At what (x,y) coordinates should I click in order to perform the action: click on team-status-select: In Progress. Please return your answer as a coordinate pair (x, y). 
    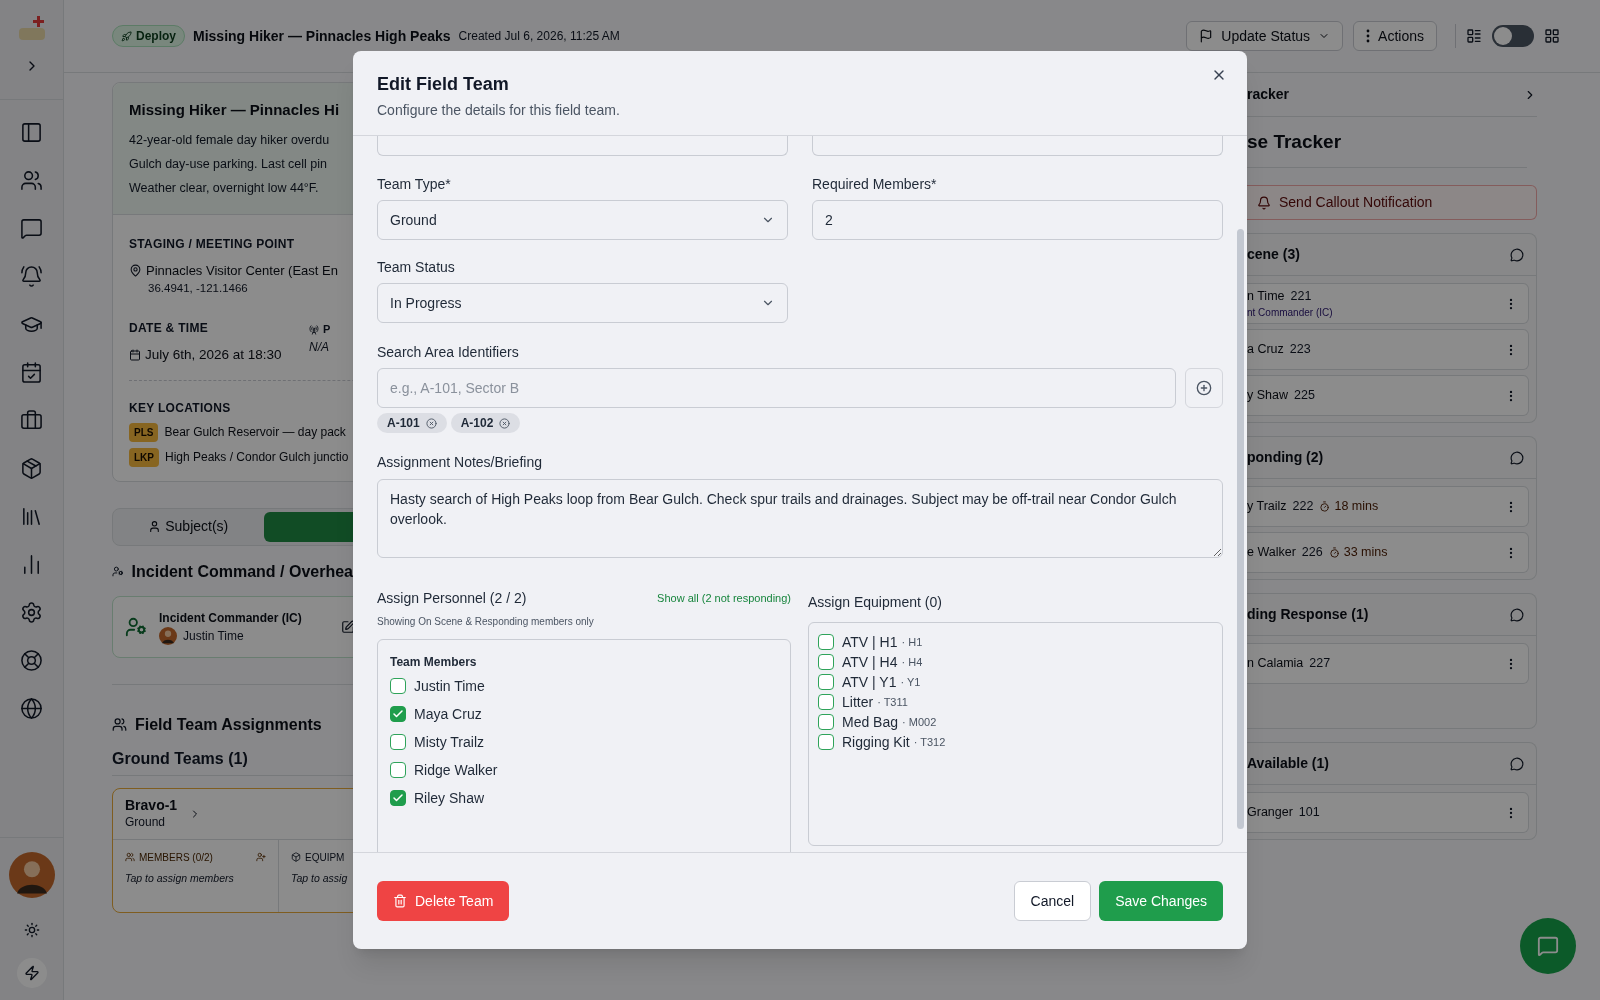
    Looking at the image, I should click on (582, 303).